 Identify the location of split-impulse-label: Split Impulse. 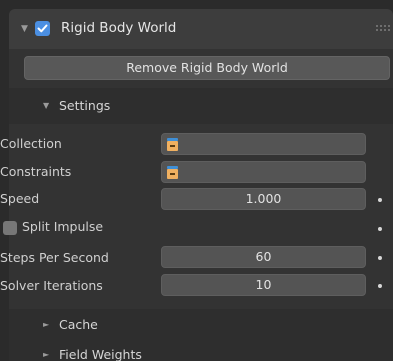
(63, 226).